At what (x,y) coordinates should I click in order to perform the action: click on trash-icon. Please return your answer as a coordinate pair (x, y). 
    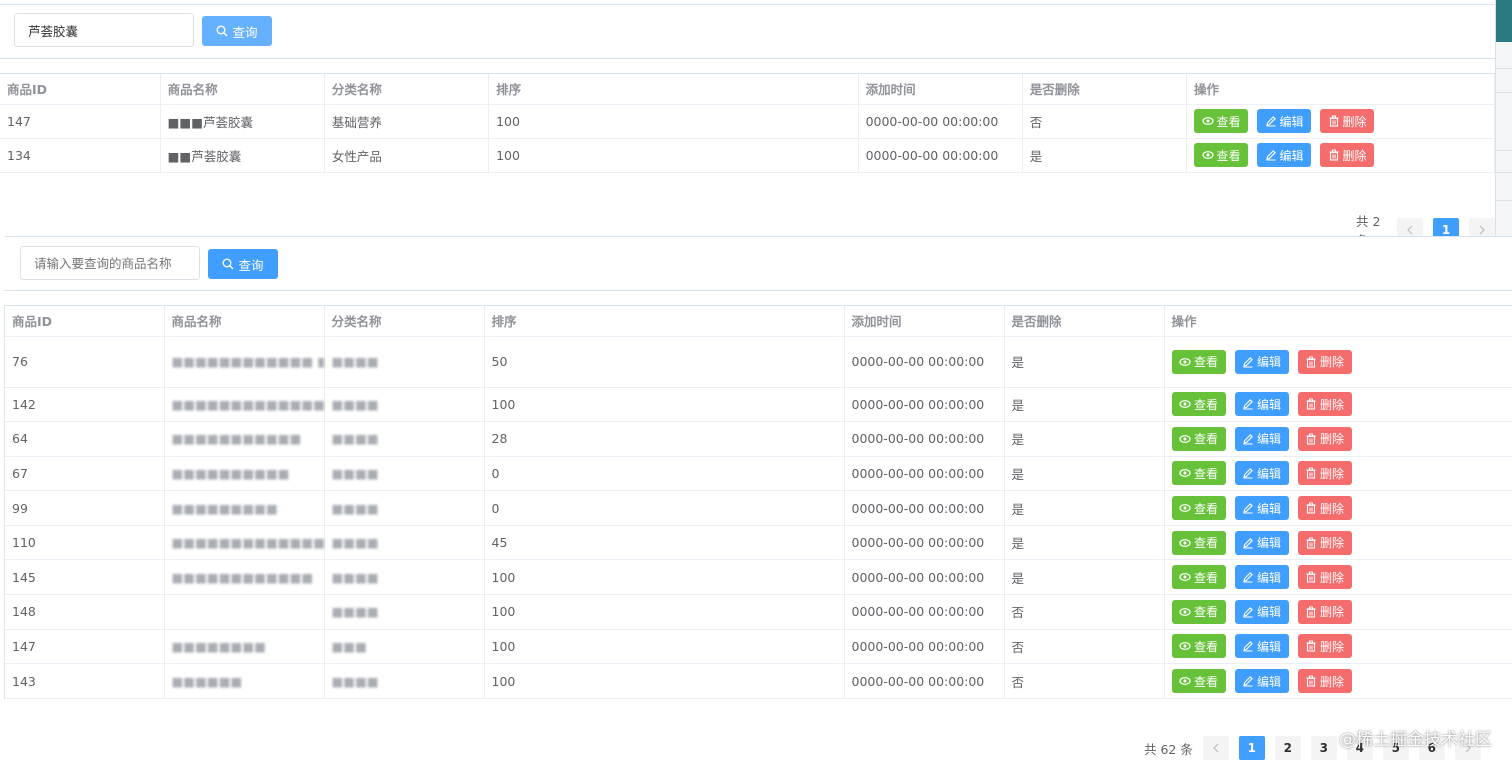
    Looking at the image, I should click on (1311, 508).